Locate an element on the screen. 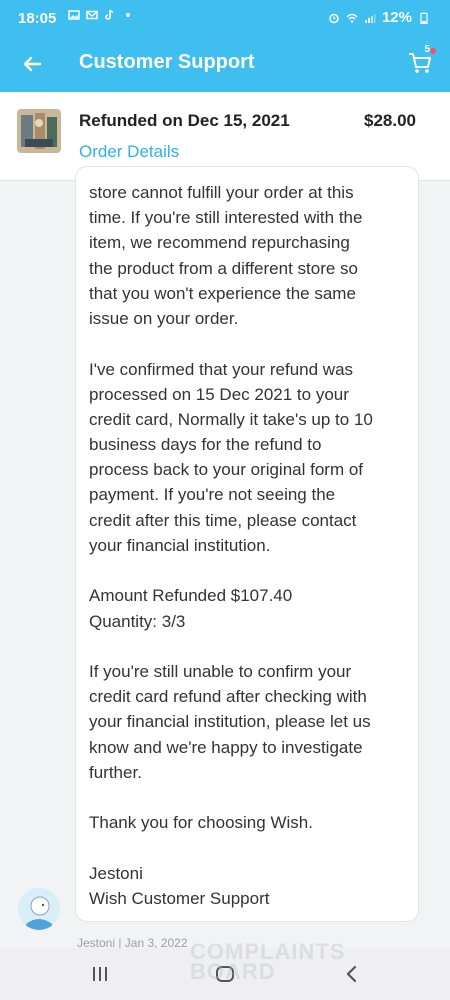  image-icon is located at coordinates (74, 15).